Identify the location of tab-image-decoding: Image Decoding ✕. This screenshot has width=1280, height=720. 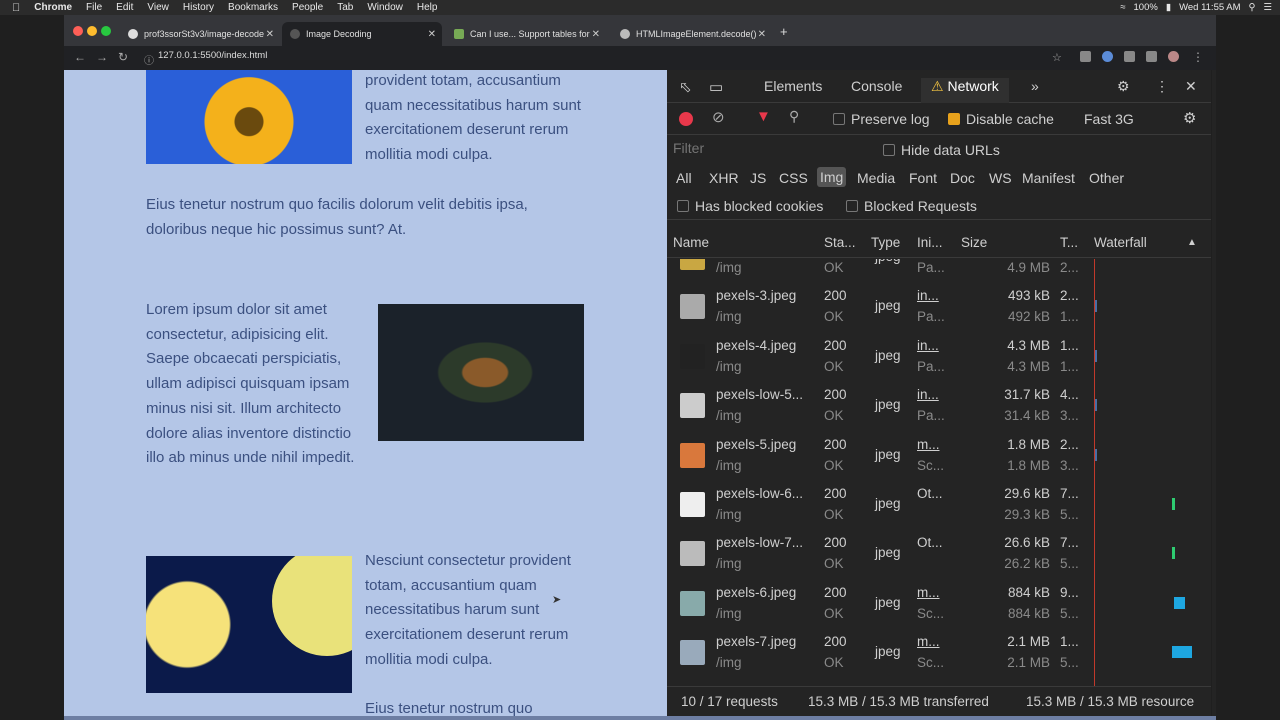
(362, 34).